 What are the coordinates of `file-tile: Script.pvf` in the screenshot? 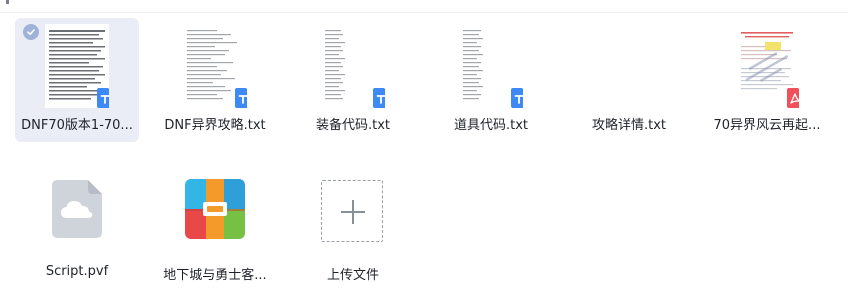 It's located at (77, 230).